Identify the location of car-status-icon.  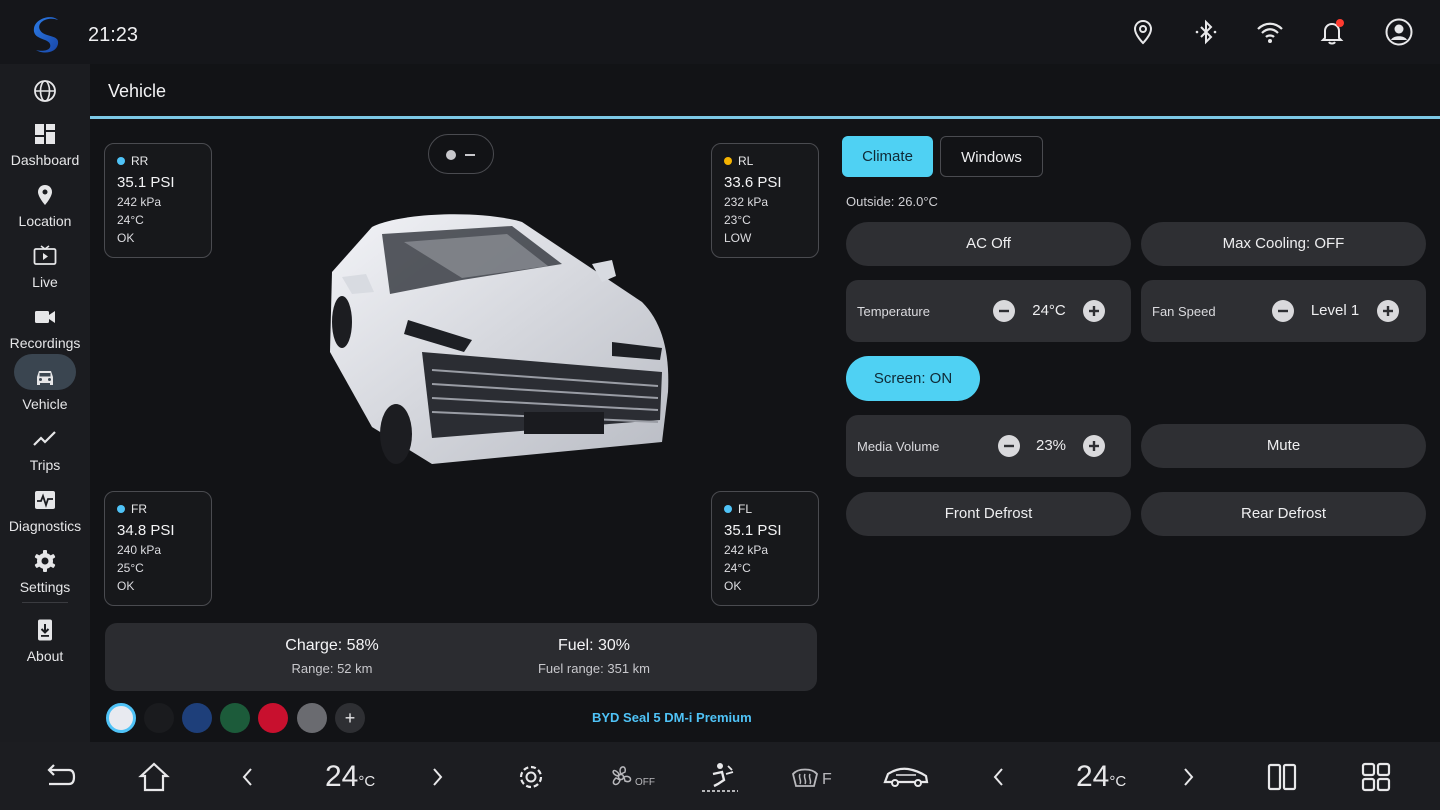
(906, 777).